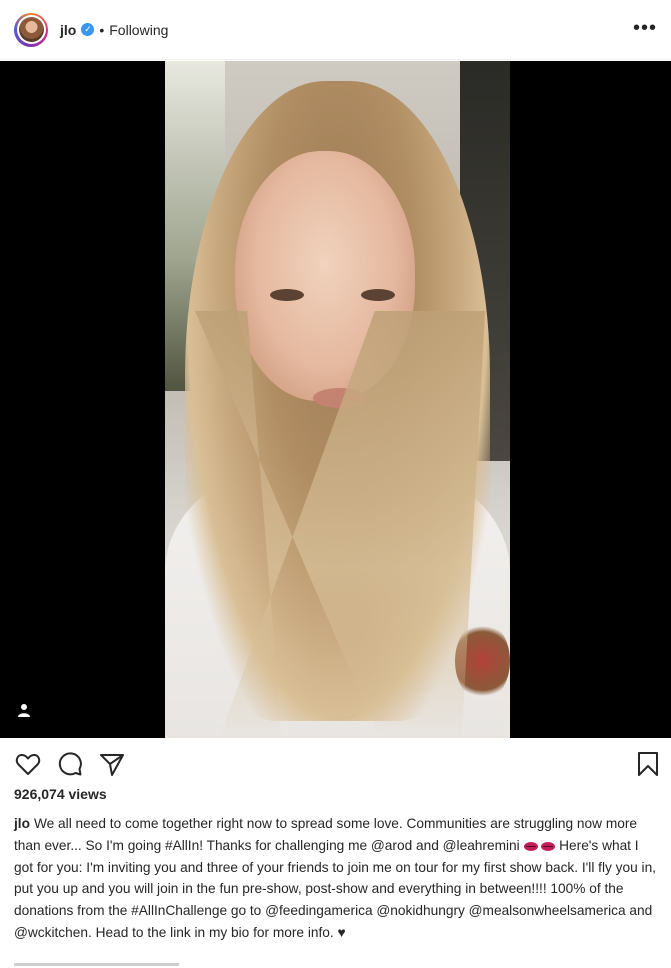  Describe the element at coordinates (335, 762) in the screenshot. I see `action-bar` at that location.